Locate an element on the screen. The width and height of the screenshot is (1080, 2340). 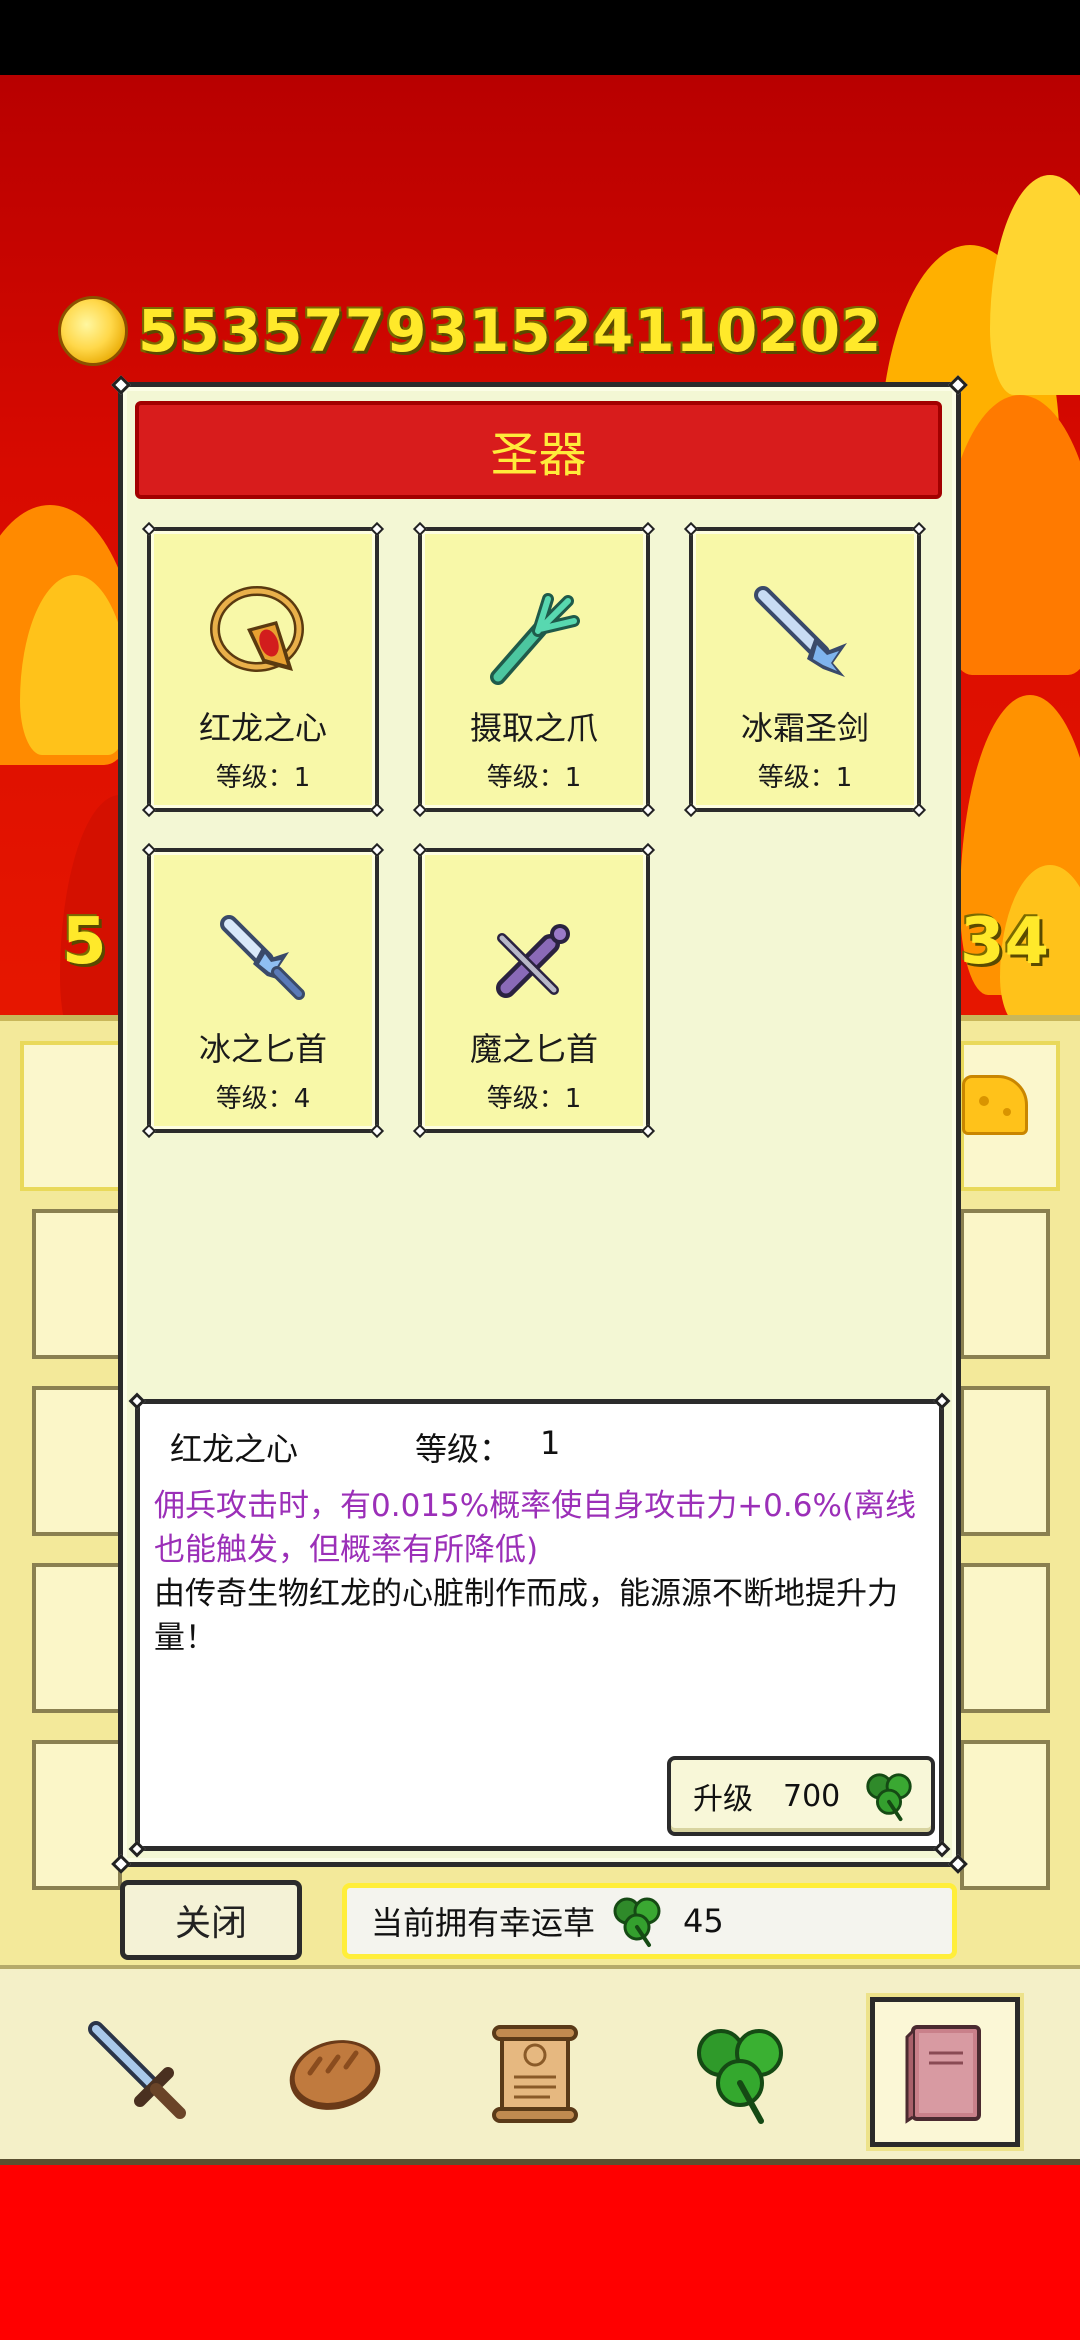
relic-card-ice-dagger: 冰之匕首 等级：4 is located at coordinates (263, 990).